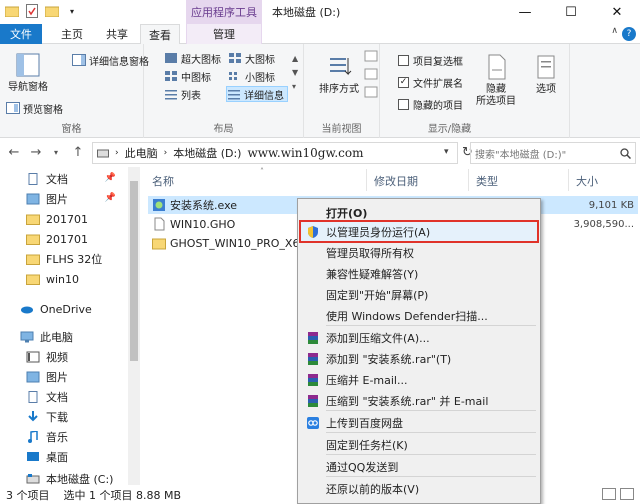 This screenshot has width=640, height=504. I want to click on search-input: 搜索"本地磁盘 (D:)", so click(553, 153).